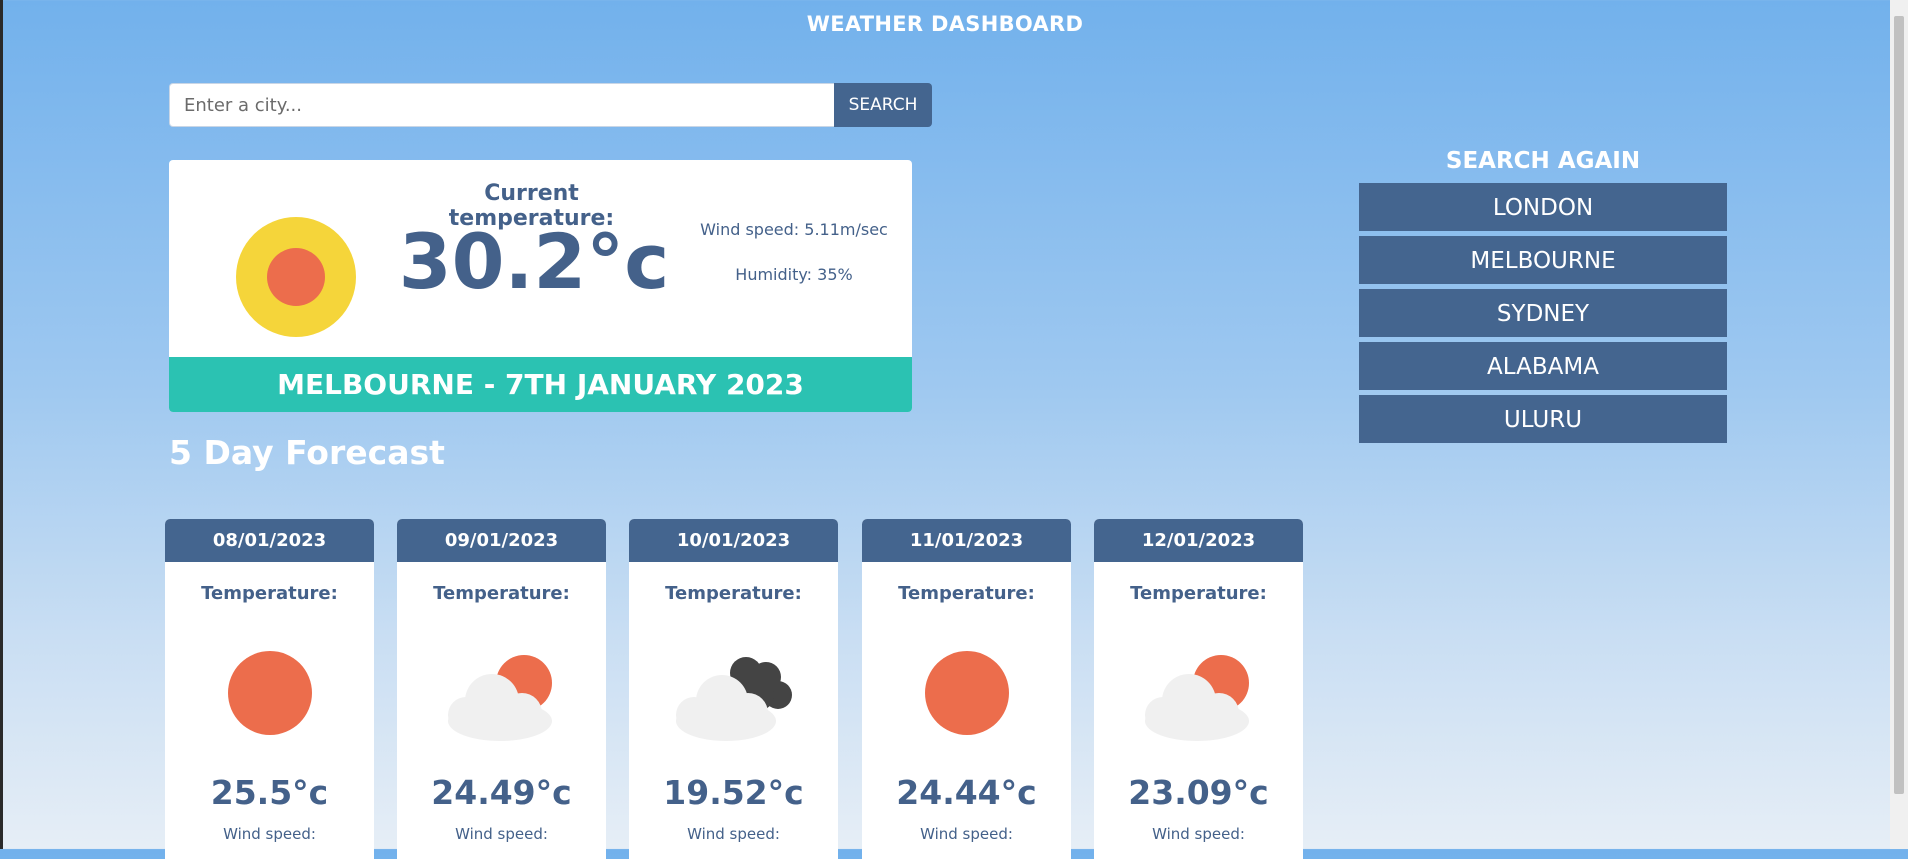  What do you see at coordinates (1543, 313) in the screenshot?
I see `history-city-button: SYDNEY` at bounding box center [1543, 313].